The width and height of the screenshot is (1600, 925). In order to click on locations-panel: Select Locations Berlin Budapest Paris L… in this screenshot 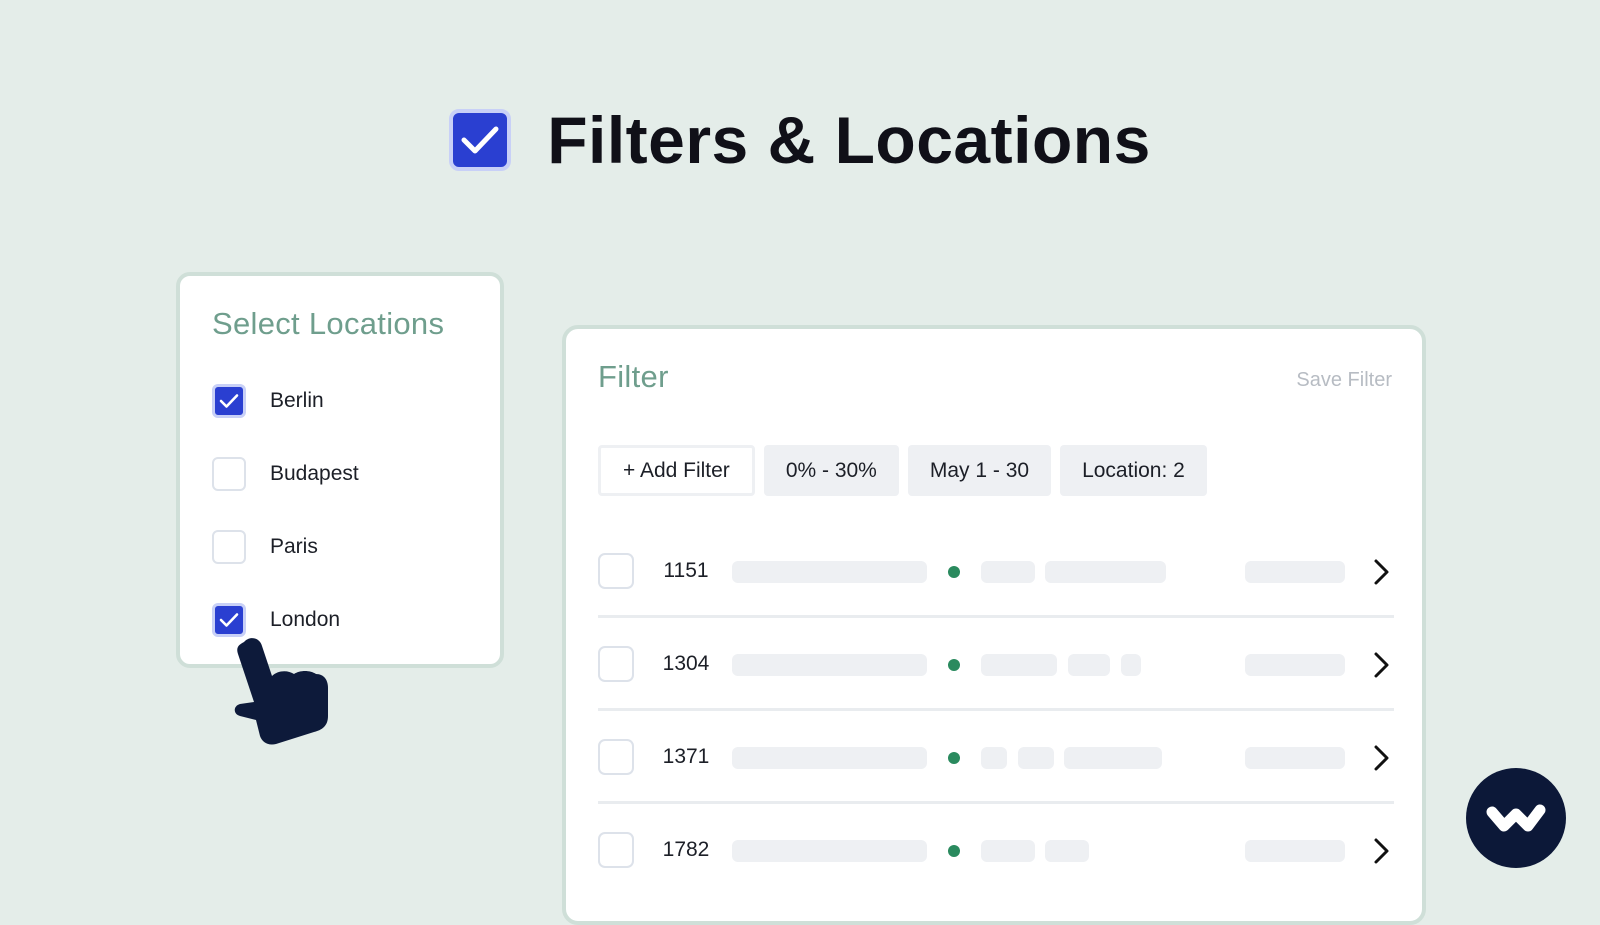, I will do `click(340, 470)`.